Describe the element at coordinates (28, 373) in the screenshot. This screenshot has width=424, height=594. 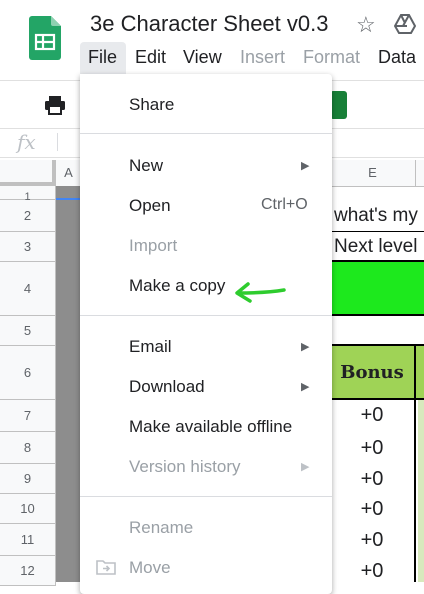
I see `row-header-6: 6` at that location.